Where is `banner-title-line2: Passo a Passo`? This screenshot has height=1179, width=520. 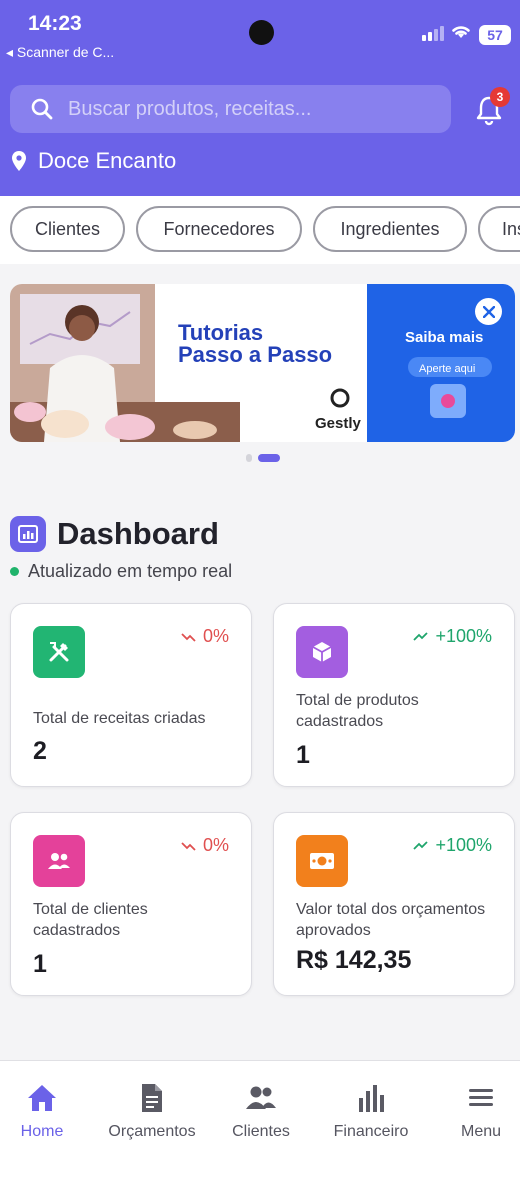
banner-title-line2: Passo a Passo is located at coordinates (255, 354).